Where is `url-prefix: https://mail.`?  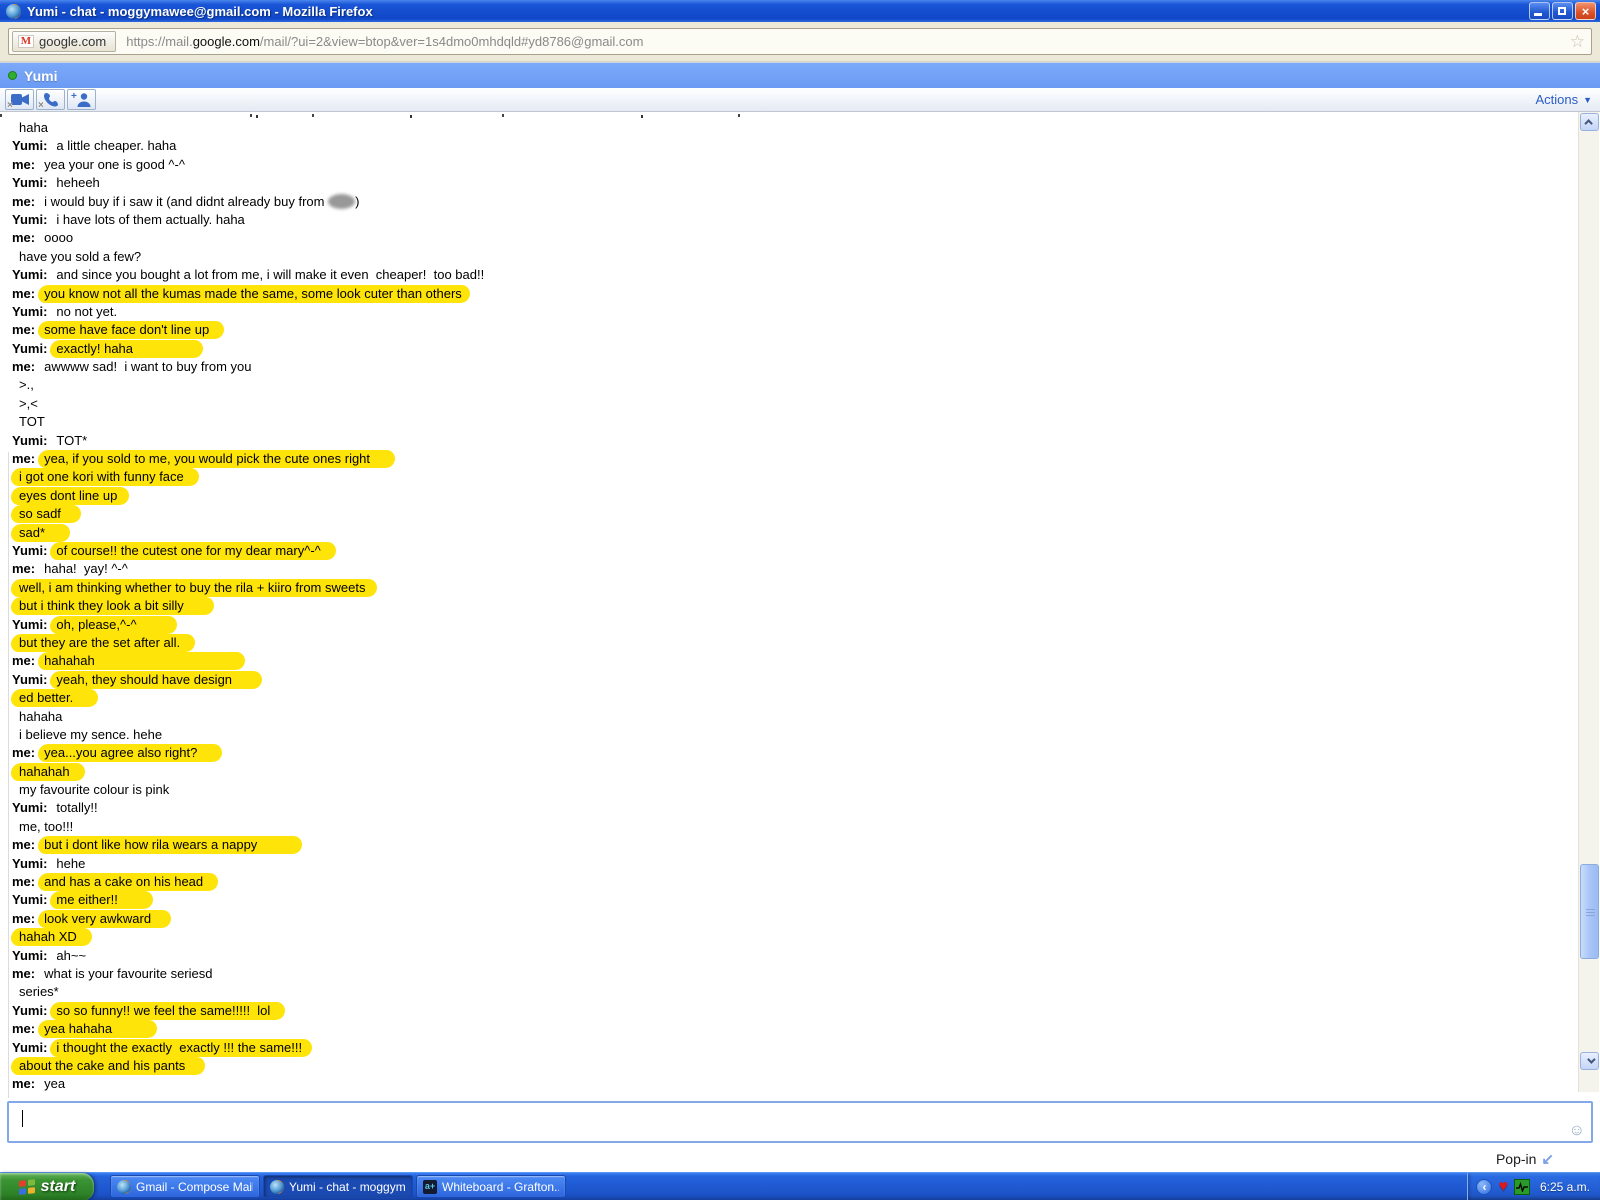 url-prefix: https://mail. is located at coordinates (159, 41).